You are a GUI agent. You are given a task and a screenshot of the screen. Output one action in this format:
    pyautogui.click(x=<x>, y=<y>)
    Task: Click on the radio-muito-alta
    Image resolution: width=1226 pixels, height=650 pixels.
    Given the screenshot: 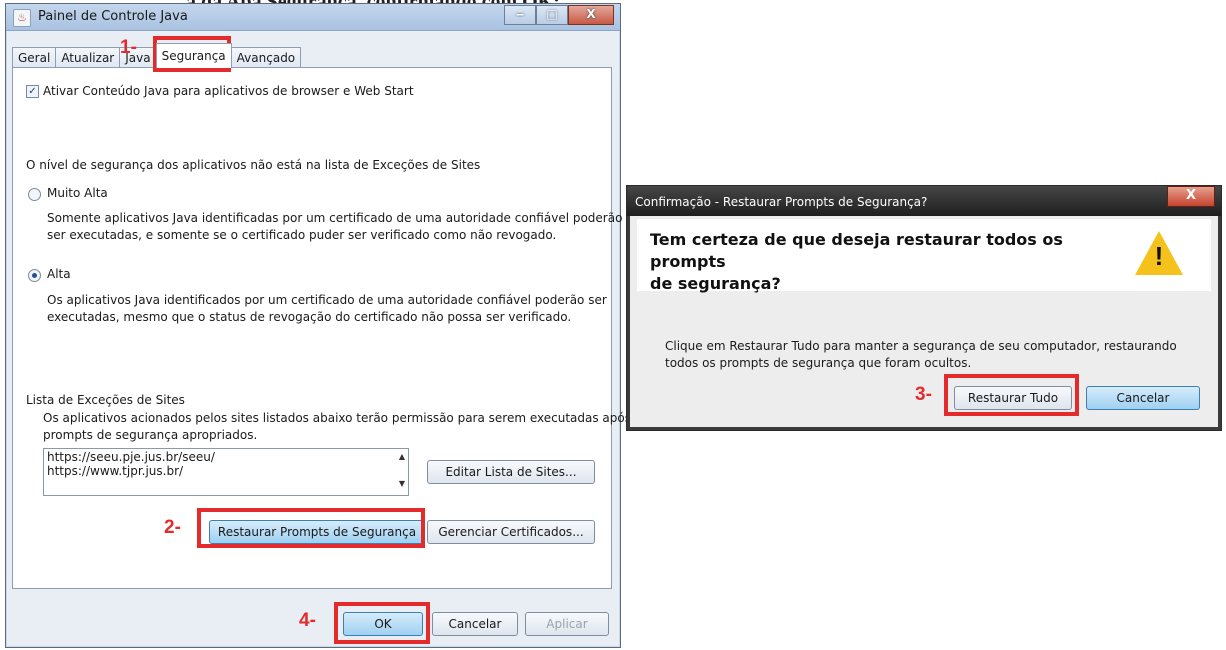 What is the action you would take?
    pyautogui.click(x=34, y=194)
    